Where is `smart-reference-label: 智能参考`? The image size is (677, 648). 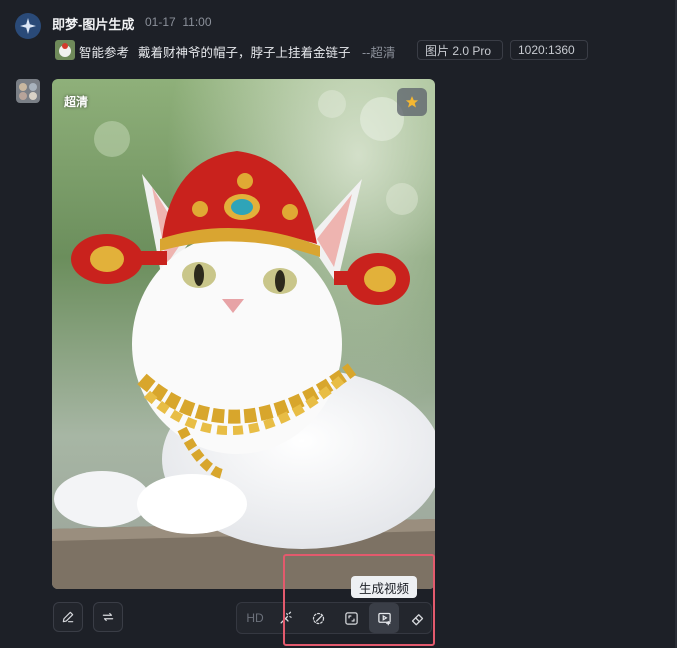 smart-reference-label: 智能参考 is located at coordinates (104, 53).